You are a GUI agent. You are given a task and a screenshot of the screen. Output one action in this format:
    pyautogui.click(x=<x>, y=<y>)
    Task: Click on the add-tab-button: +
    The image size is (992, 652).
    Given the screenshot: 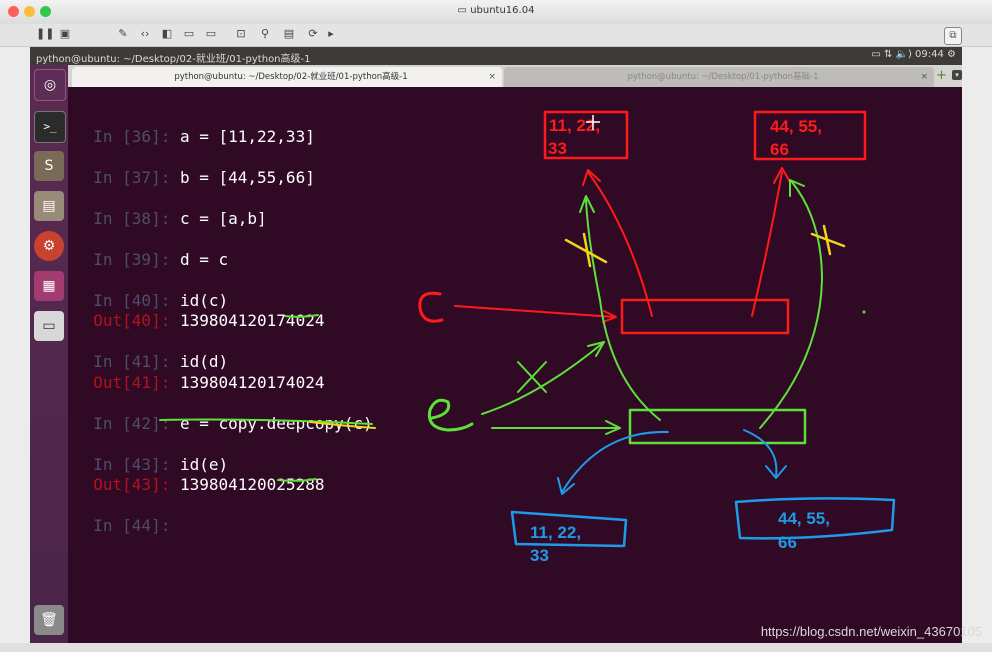 What is the action you would take?
    pyautogui.click(x=942, y=76)
    